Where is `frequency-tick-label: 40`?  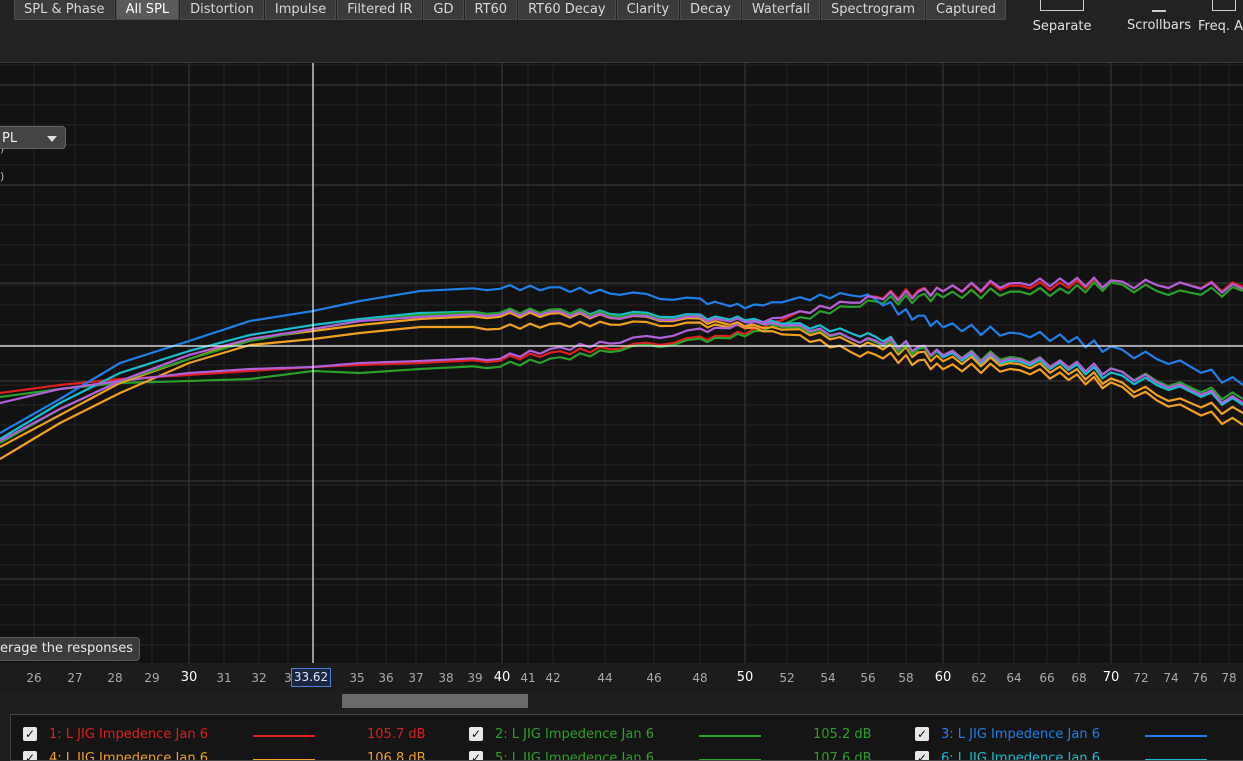 frequency-tick-label: 40 is located at coordinates (502, 677).